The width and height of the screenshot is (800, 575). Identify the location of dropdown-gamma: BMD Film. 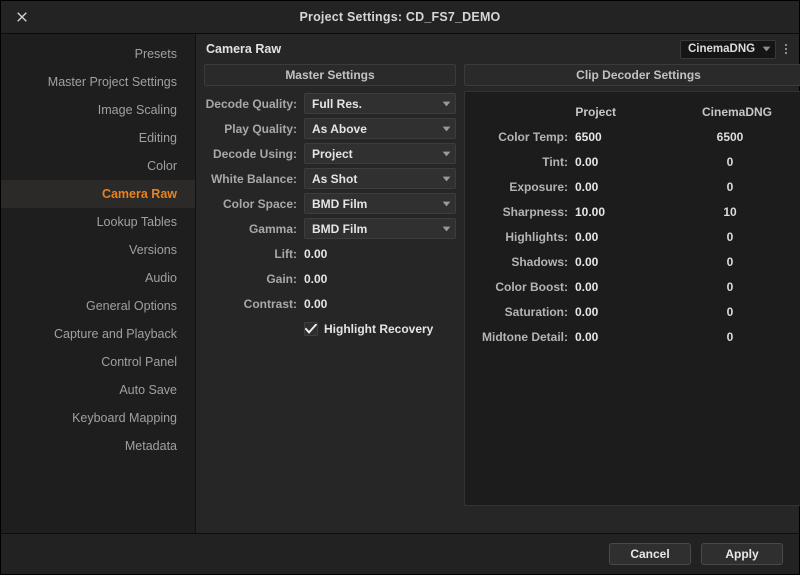
(380, 228).